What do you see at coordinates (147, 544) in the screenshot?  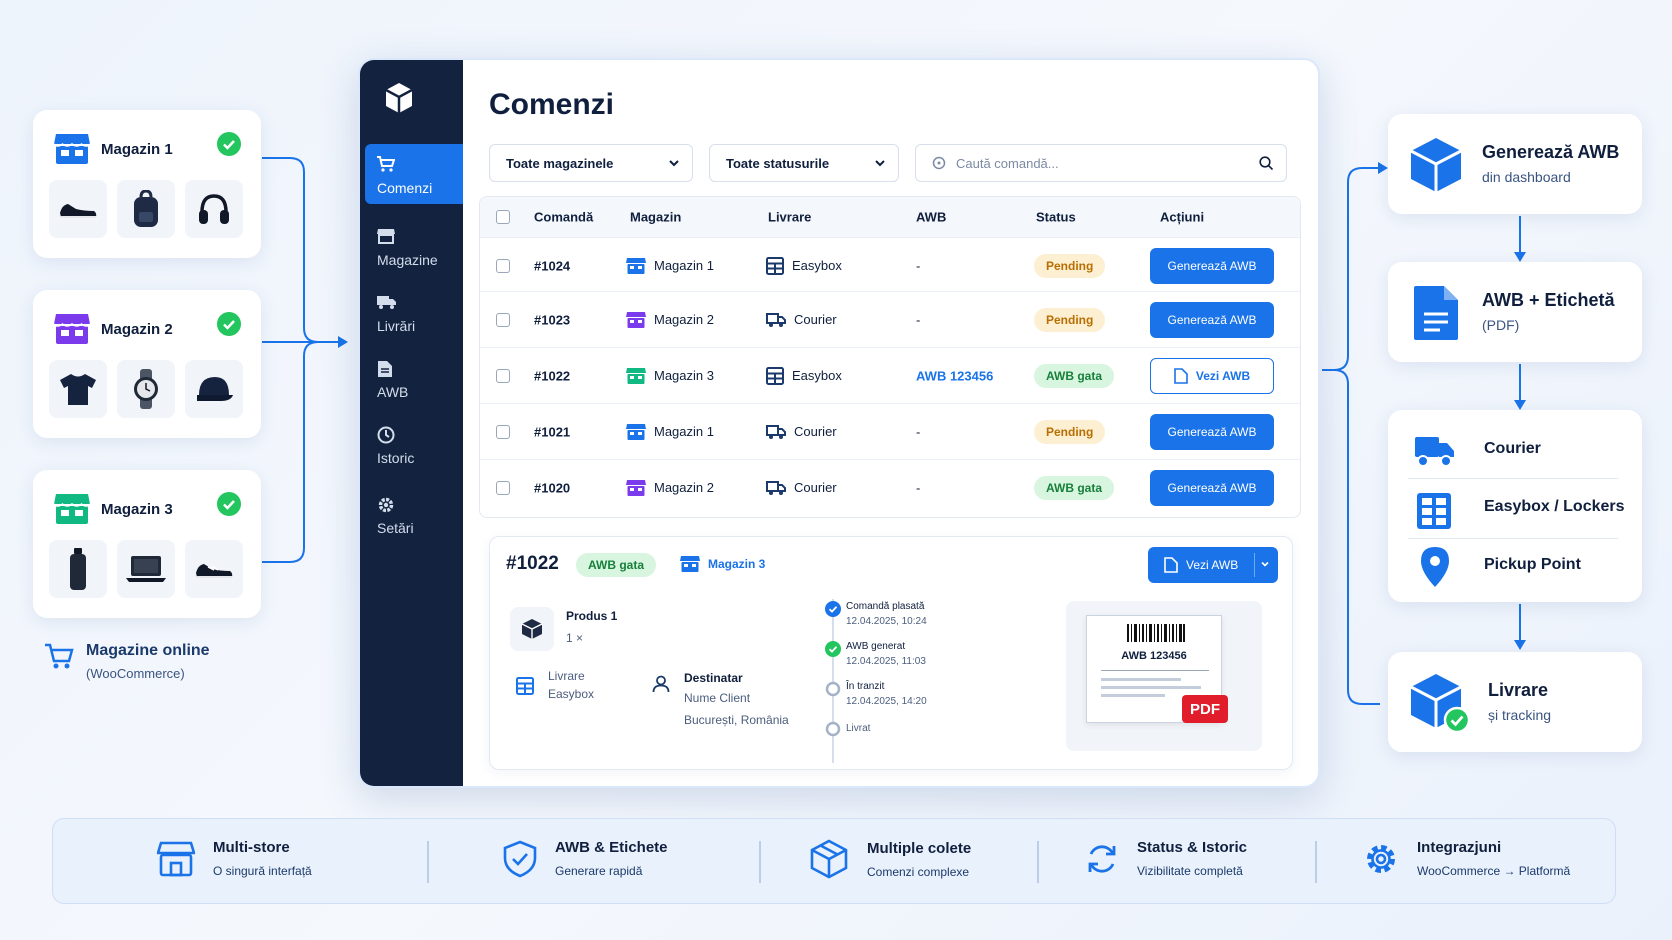 I see `store-card-3: Magazin 3` at bounding box center [147, 544].